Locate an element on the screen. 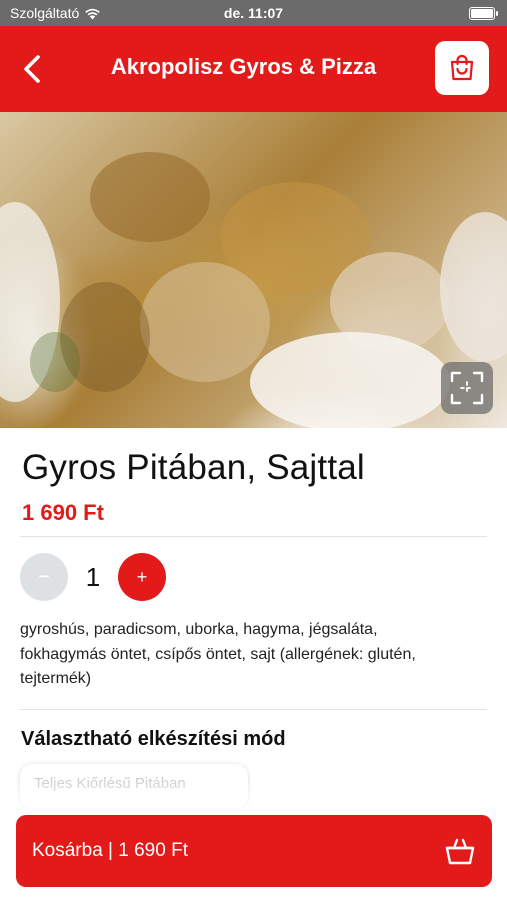  cart-button is located at coordinates (462, 68).